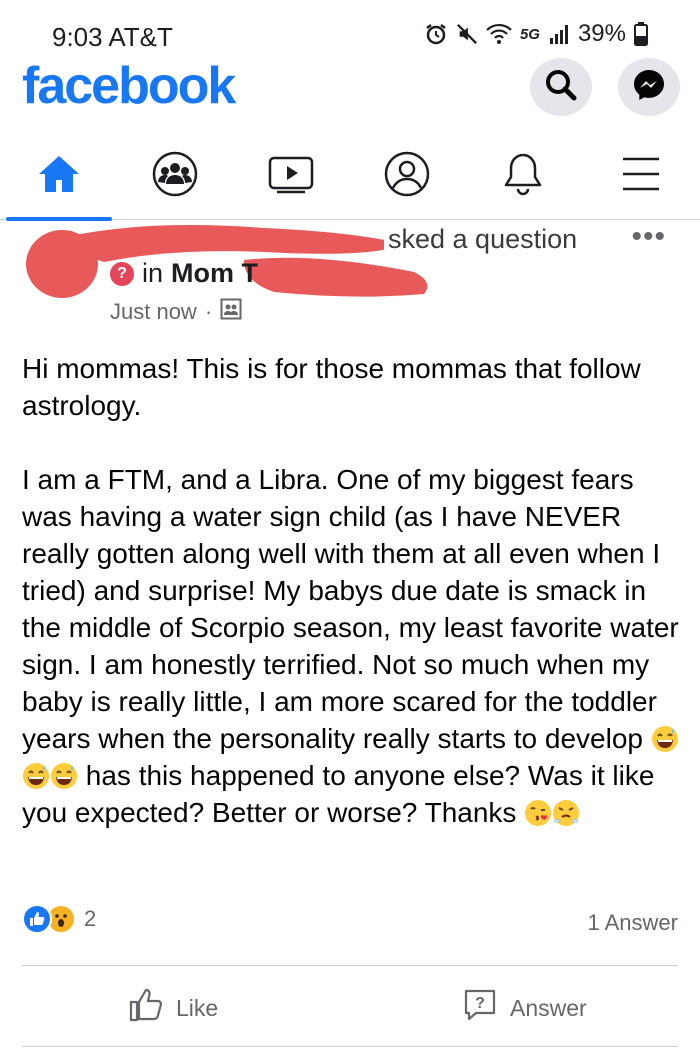 Image resolution: width=700 pixels, height=1052 pixels. Describe the element at coordinates (350, 28) in the screenshot. I see `status-bar: 9:03 AT&T 5G 39%` at that location.